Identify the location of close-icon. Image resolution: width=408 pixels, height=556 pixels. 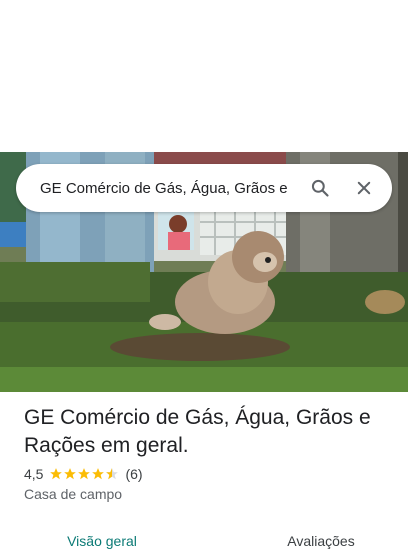
(364, 188).